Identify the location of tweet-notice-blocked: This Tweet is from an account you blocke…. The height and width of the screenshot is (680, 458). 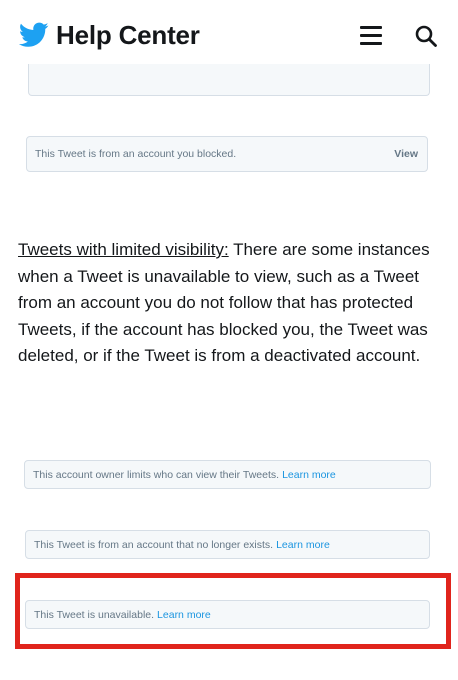
(227, 154).